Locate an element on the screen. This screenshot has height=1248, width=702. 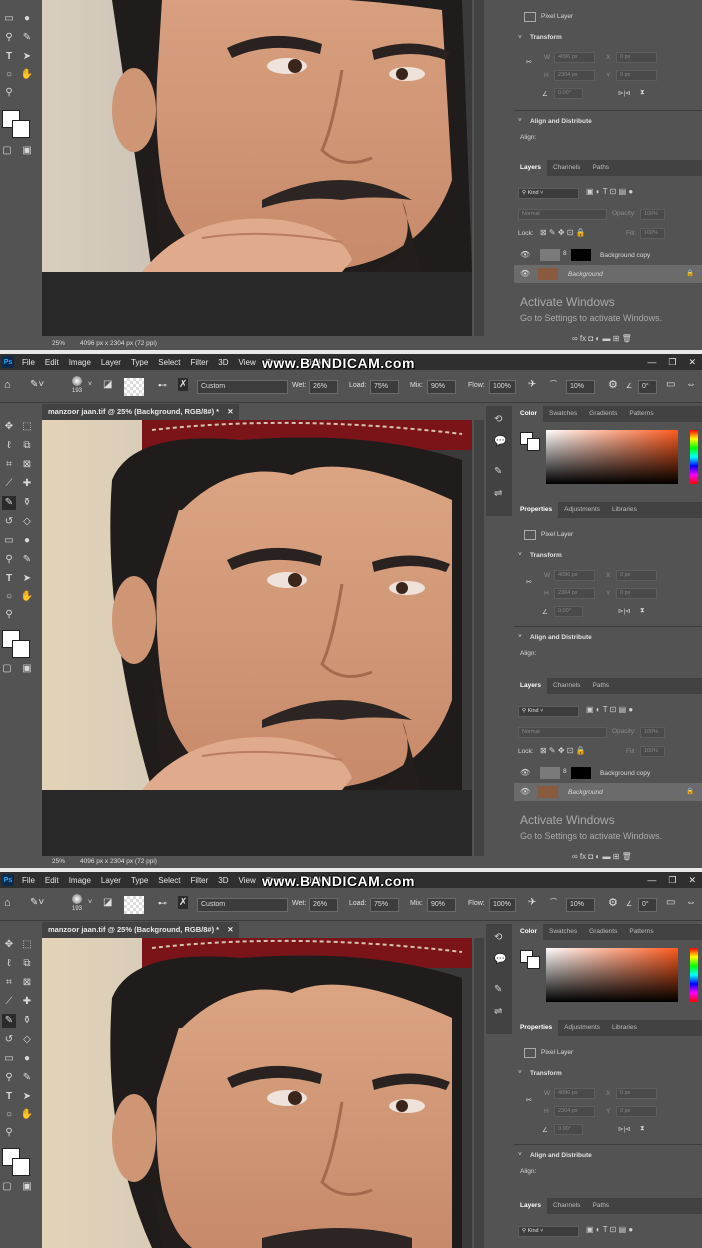
brush-settings-icon: ✎ is located at coordinates (498, 989).